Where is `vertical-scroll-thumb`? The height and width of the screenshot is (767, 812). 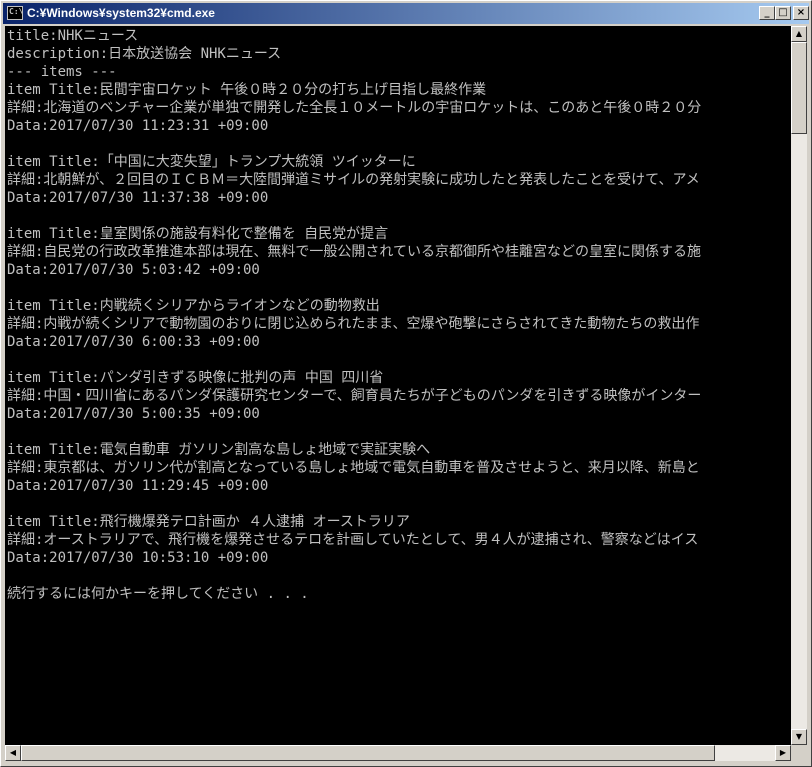
vertical-scroll-thumb is located at coordinates (799, 88).